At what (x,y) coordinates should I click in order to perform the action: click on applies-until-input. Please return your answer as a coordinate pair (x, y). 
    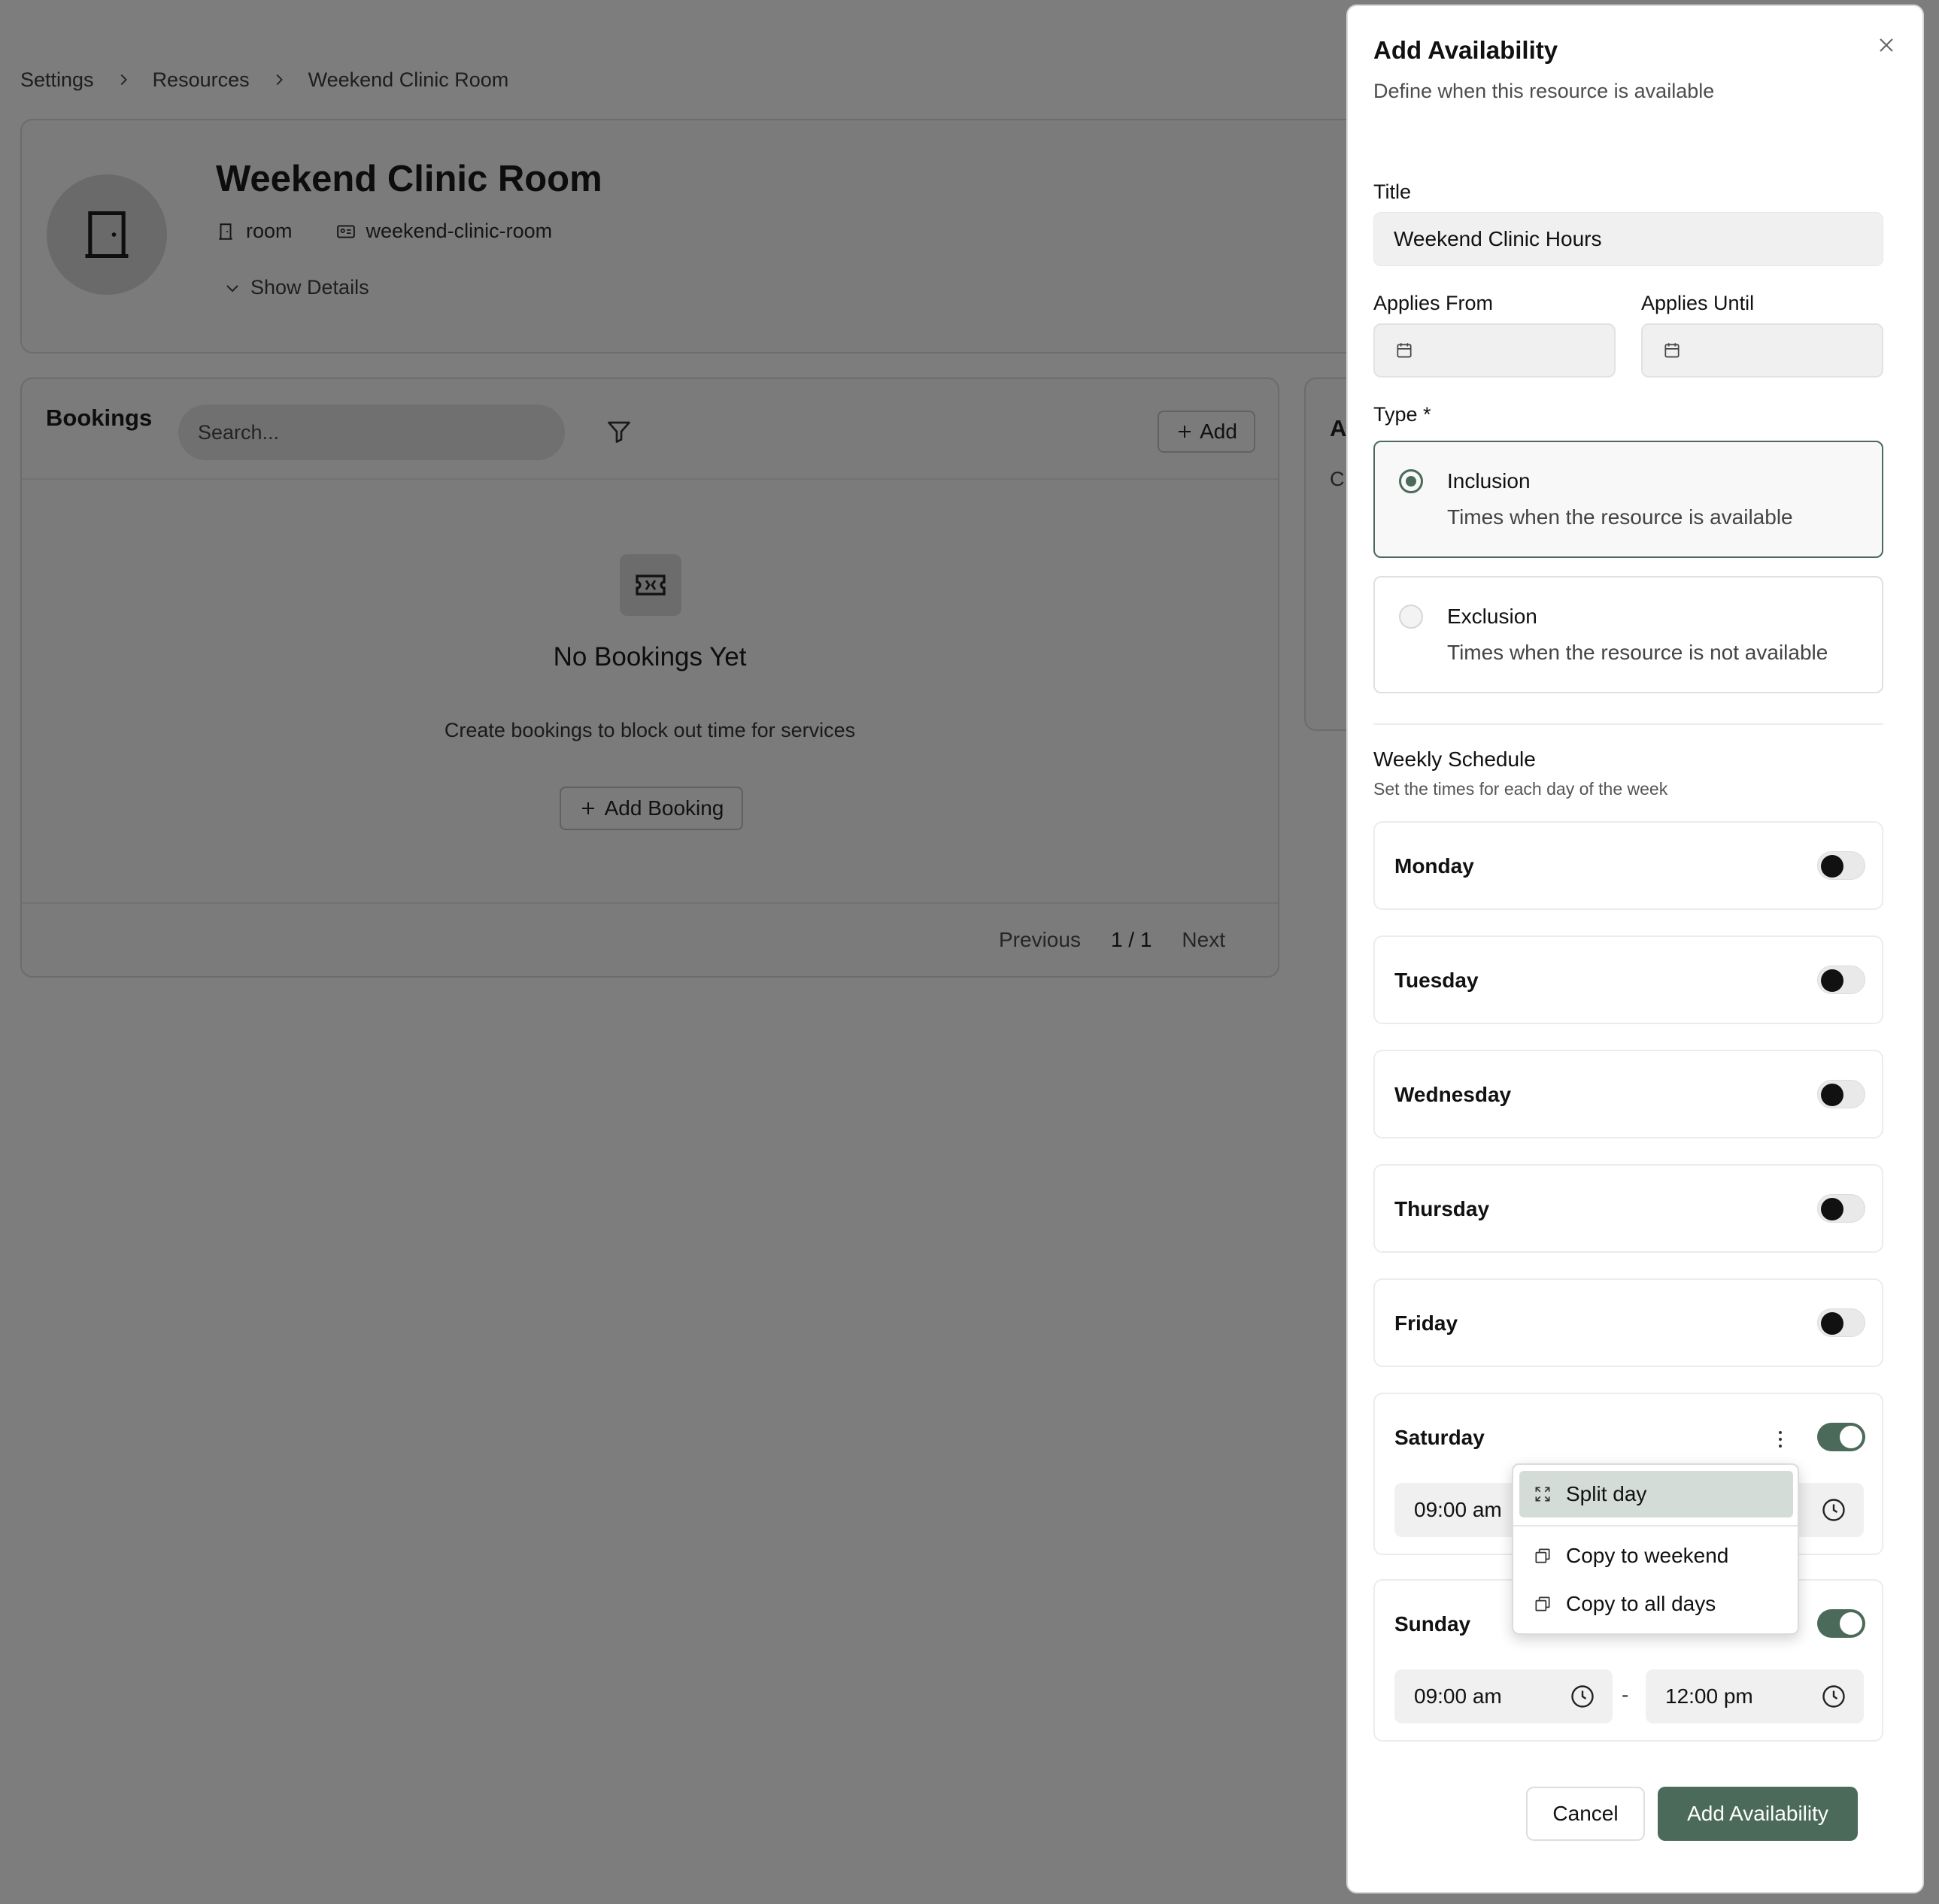
    Looking at the image, I should click on (1762, 350).